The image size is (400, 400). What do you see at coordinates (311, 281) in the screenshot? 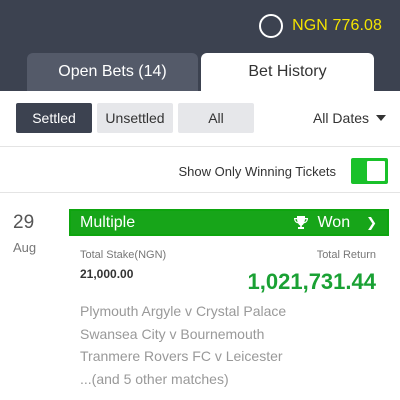
I see `total-return-value: 1,021,731.44` at bounding box center [311, 281].